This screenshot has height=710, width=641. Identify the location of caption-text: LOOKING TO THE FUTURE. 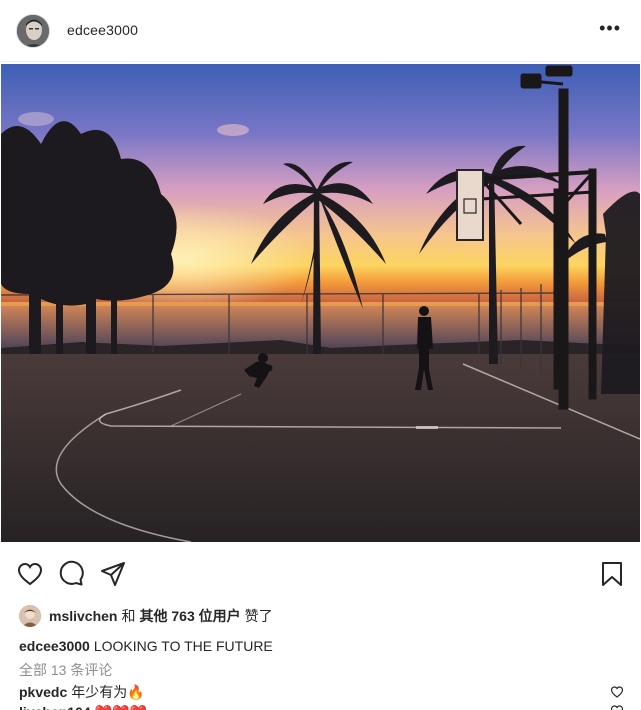
(183, 646).